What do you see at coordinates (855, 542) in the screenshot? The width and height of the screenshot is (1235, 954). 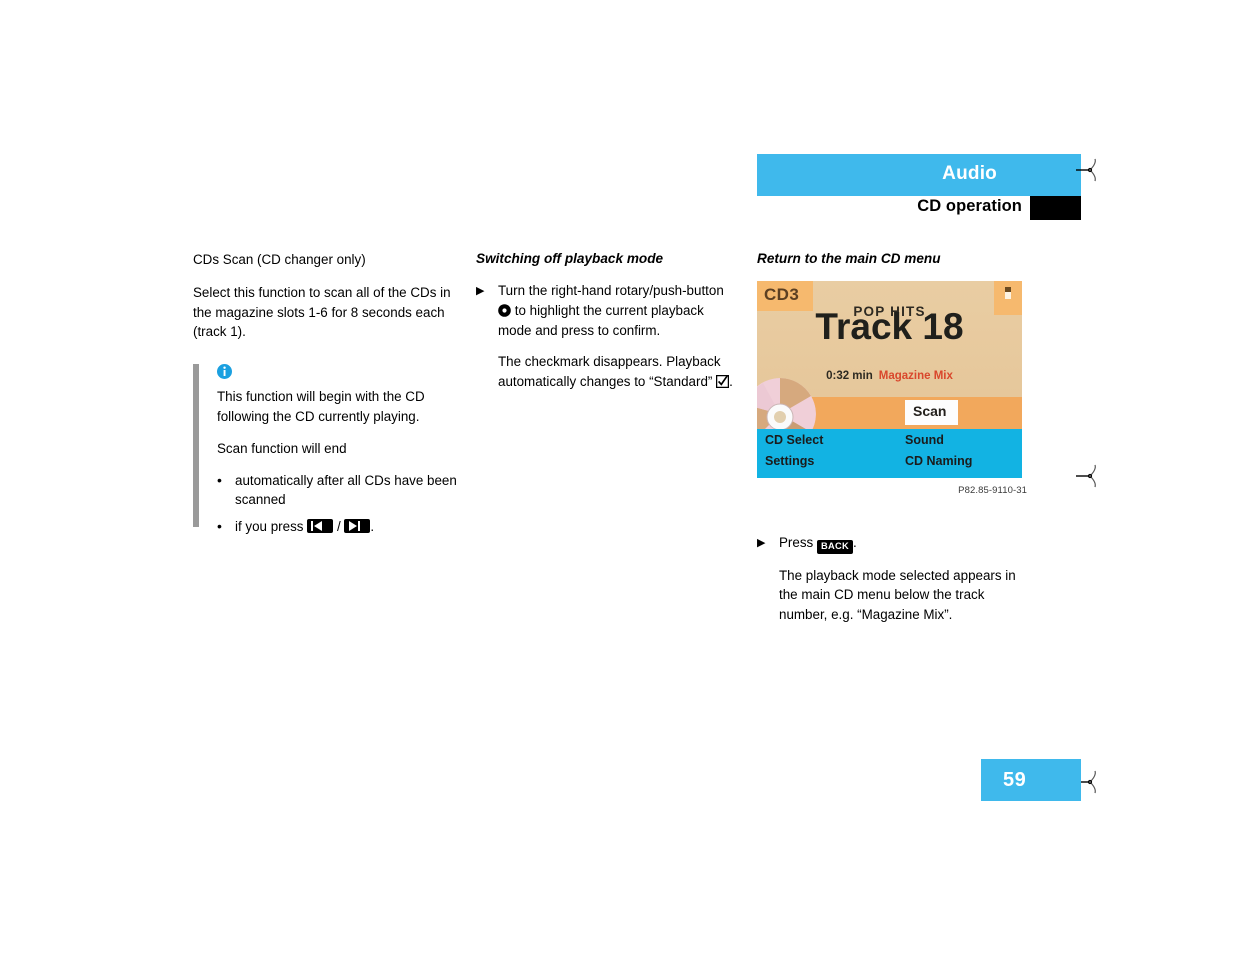 I see `press-period: .` at bounding box center [855, 542].